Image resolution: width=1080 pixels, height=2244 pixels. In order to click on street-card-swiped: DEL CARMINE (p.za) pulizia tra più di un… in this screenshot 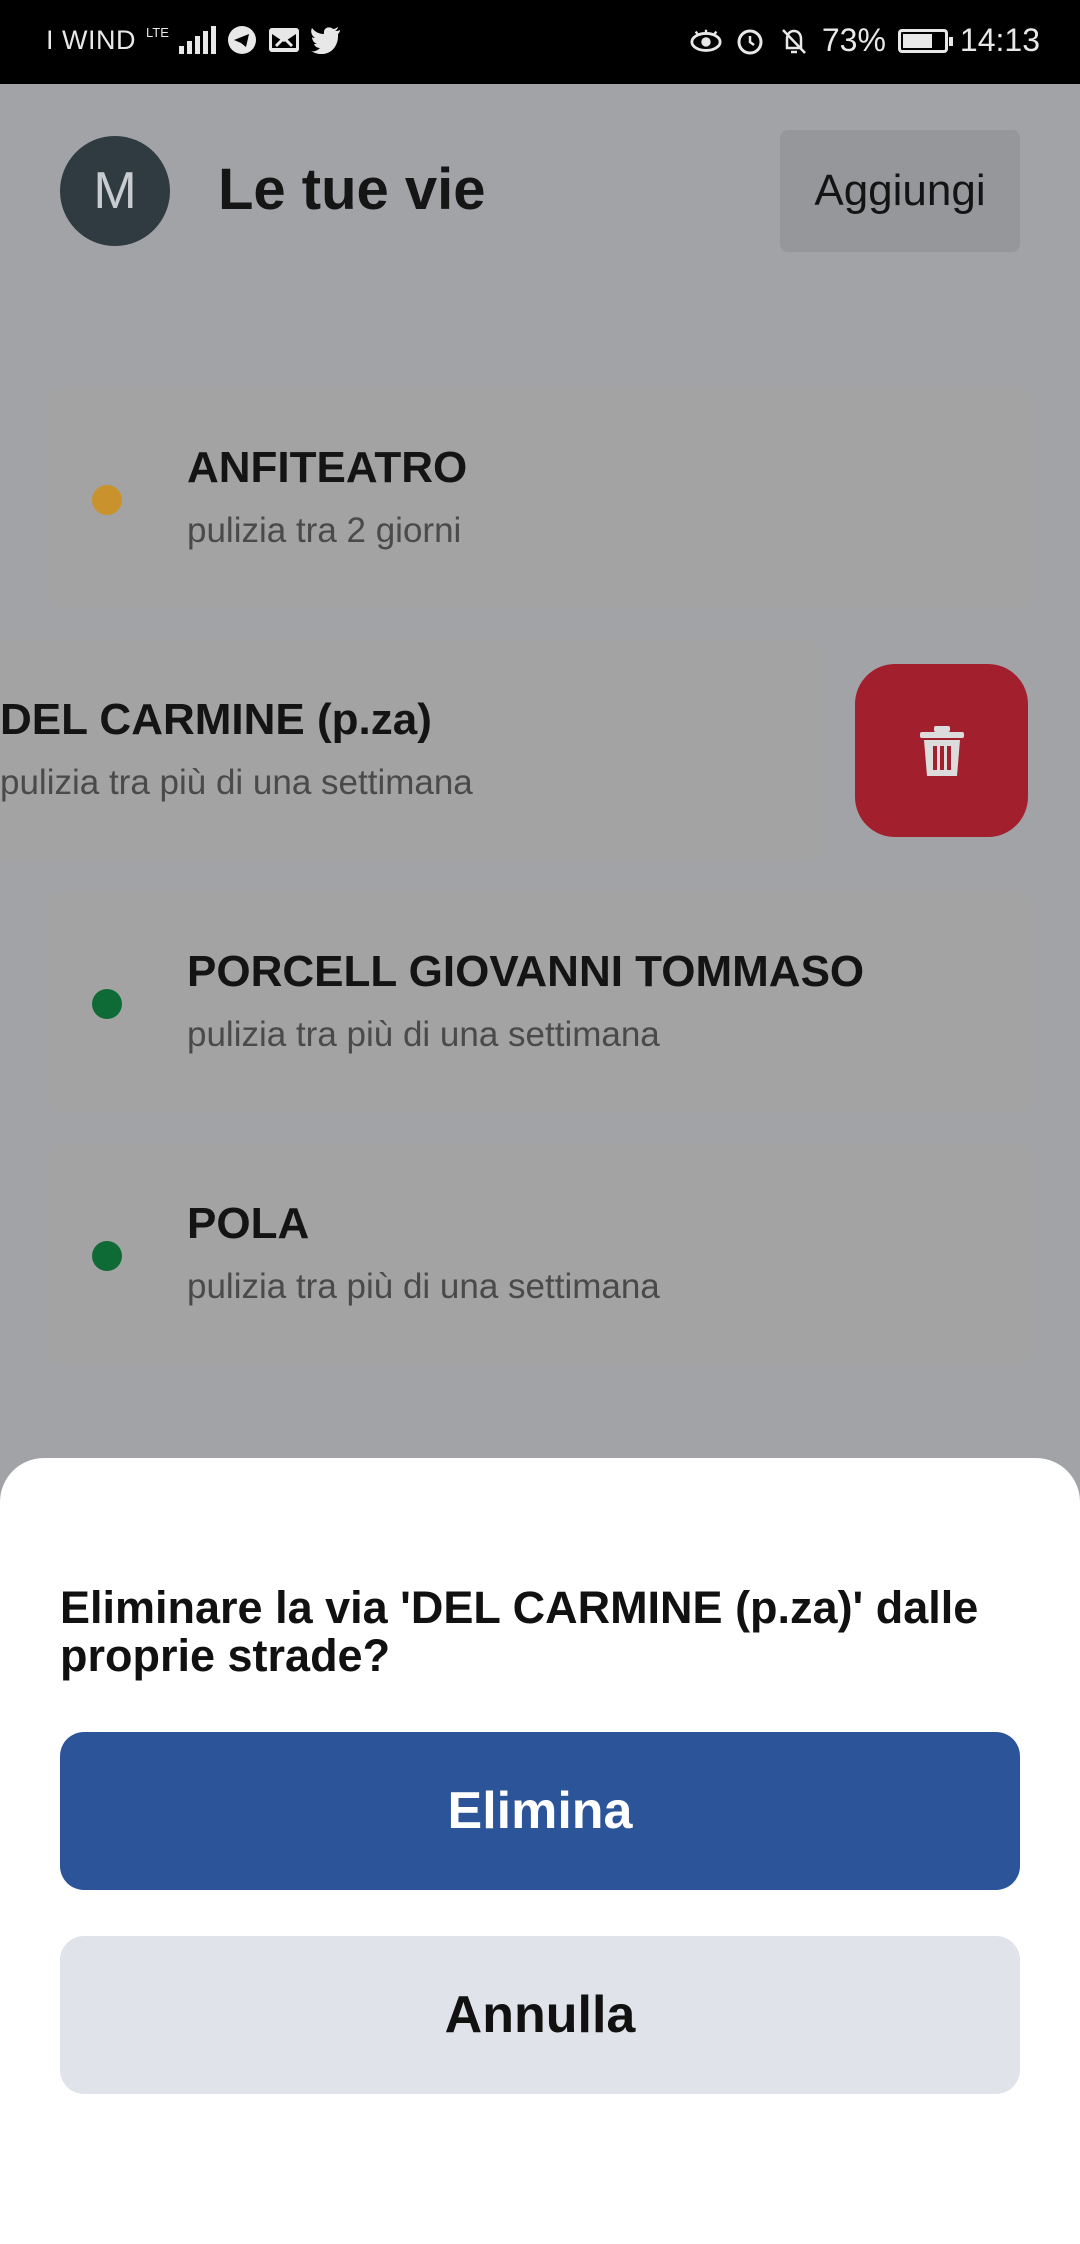, I will do `click(412, 750)`.